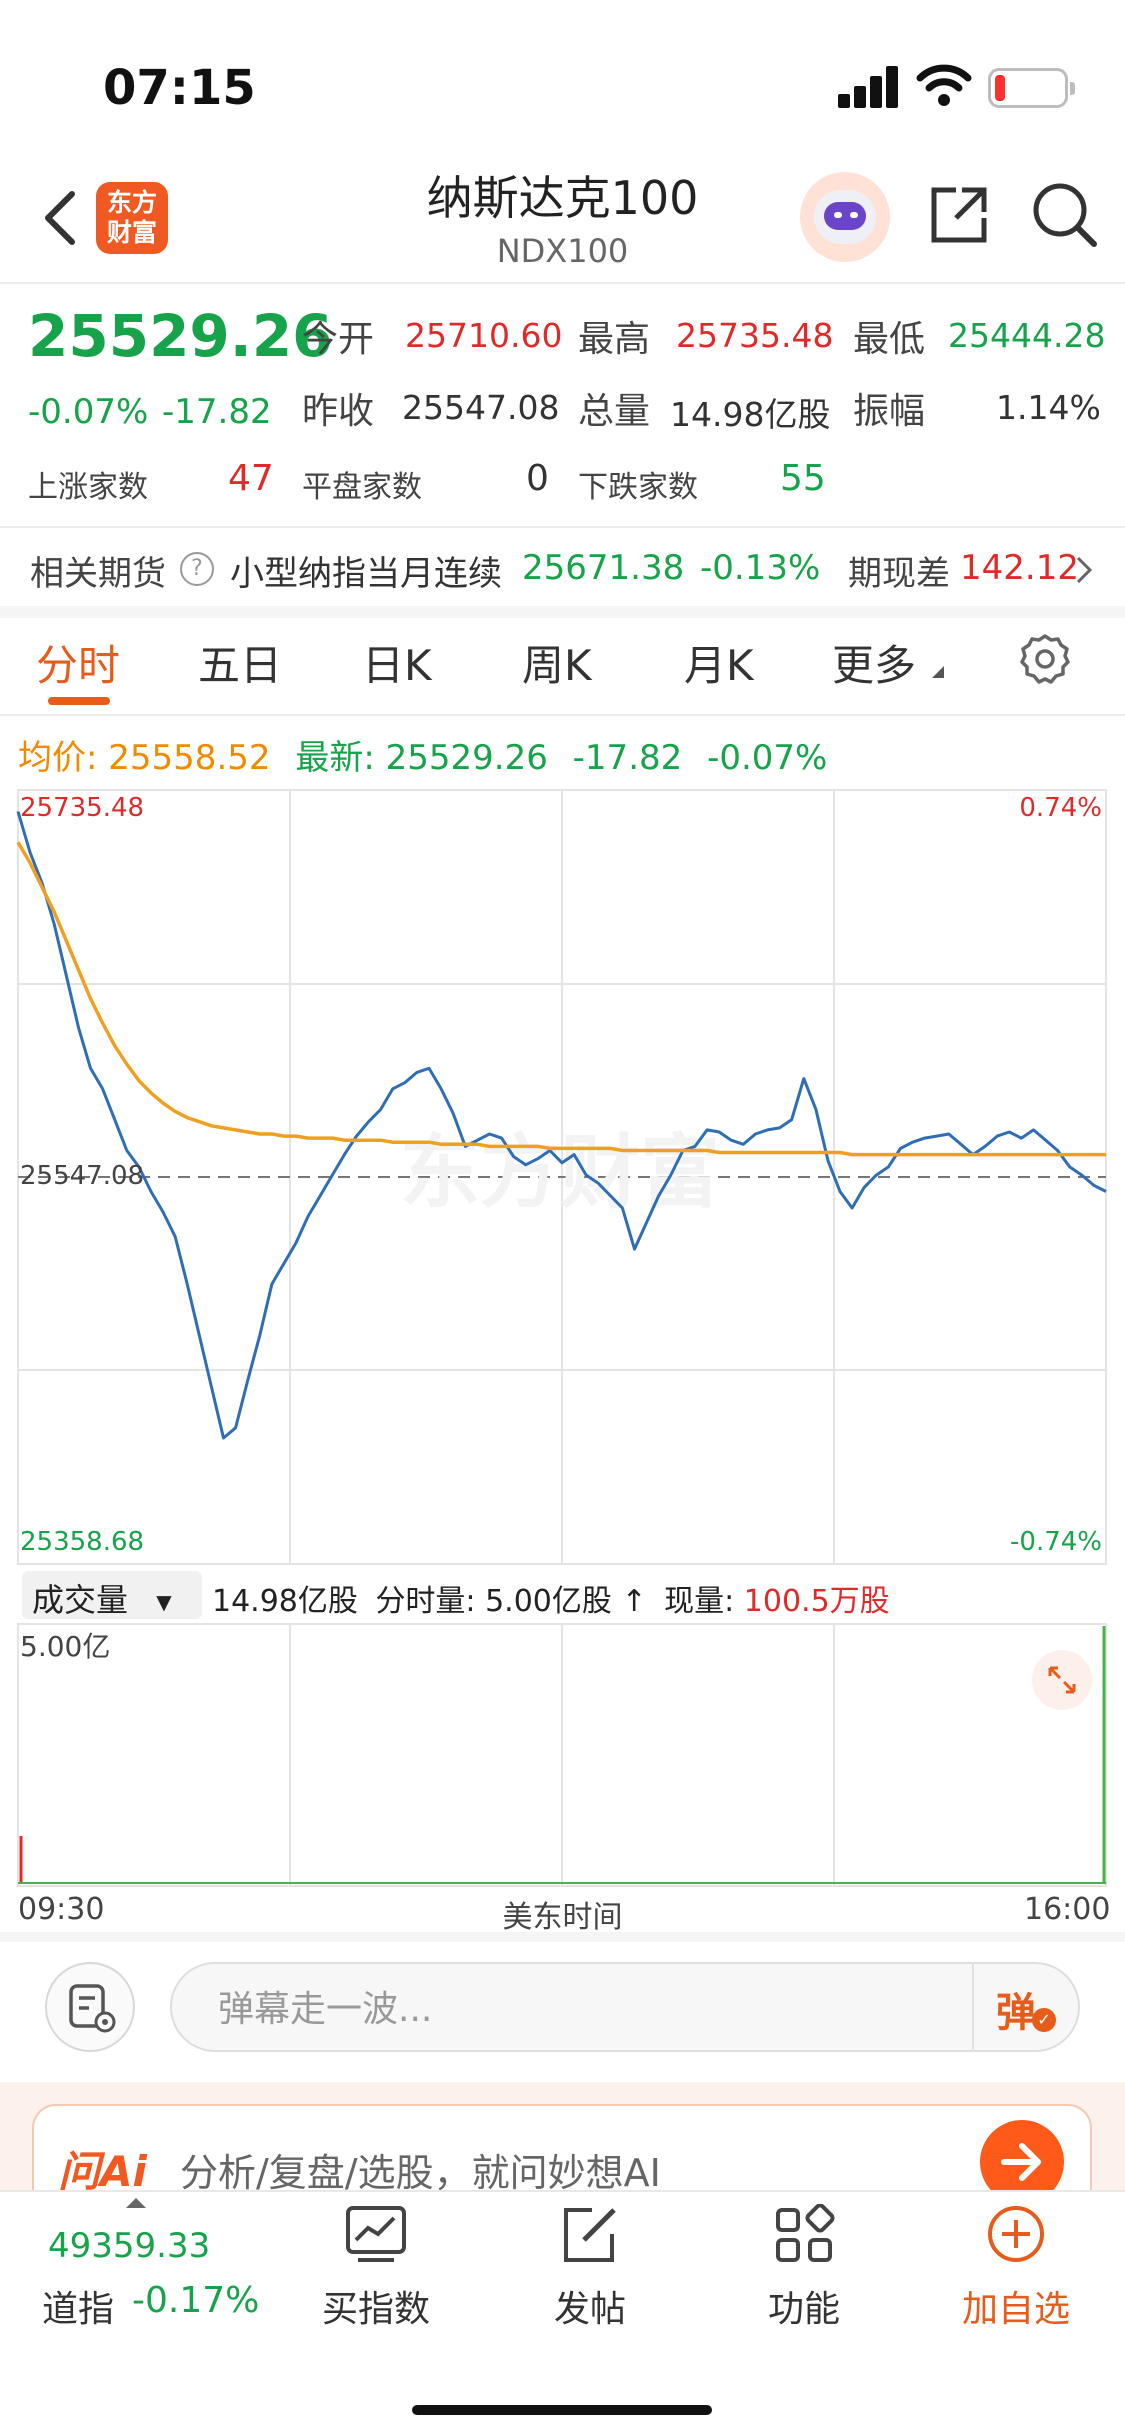  I want to click on open-label: 今开, so click(338, 339).